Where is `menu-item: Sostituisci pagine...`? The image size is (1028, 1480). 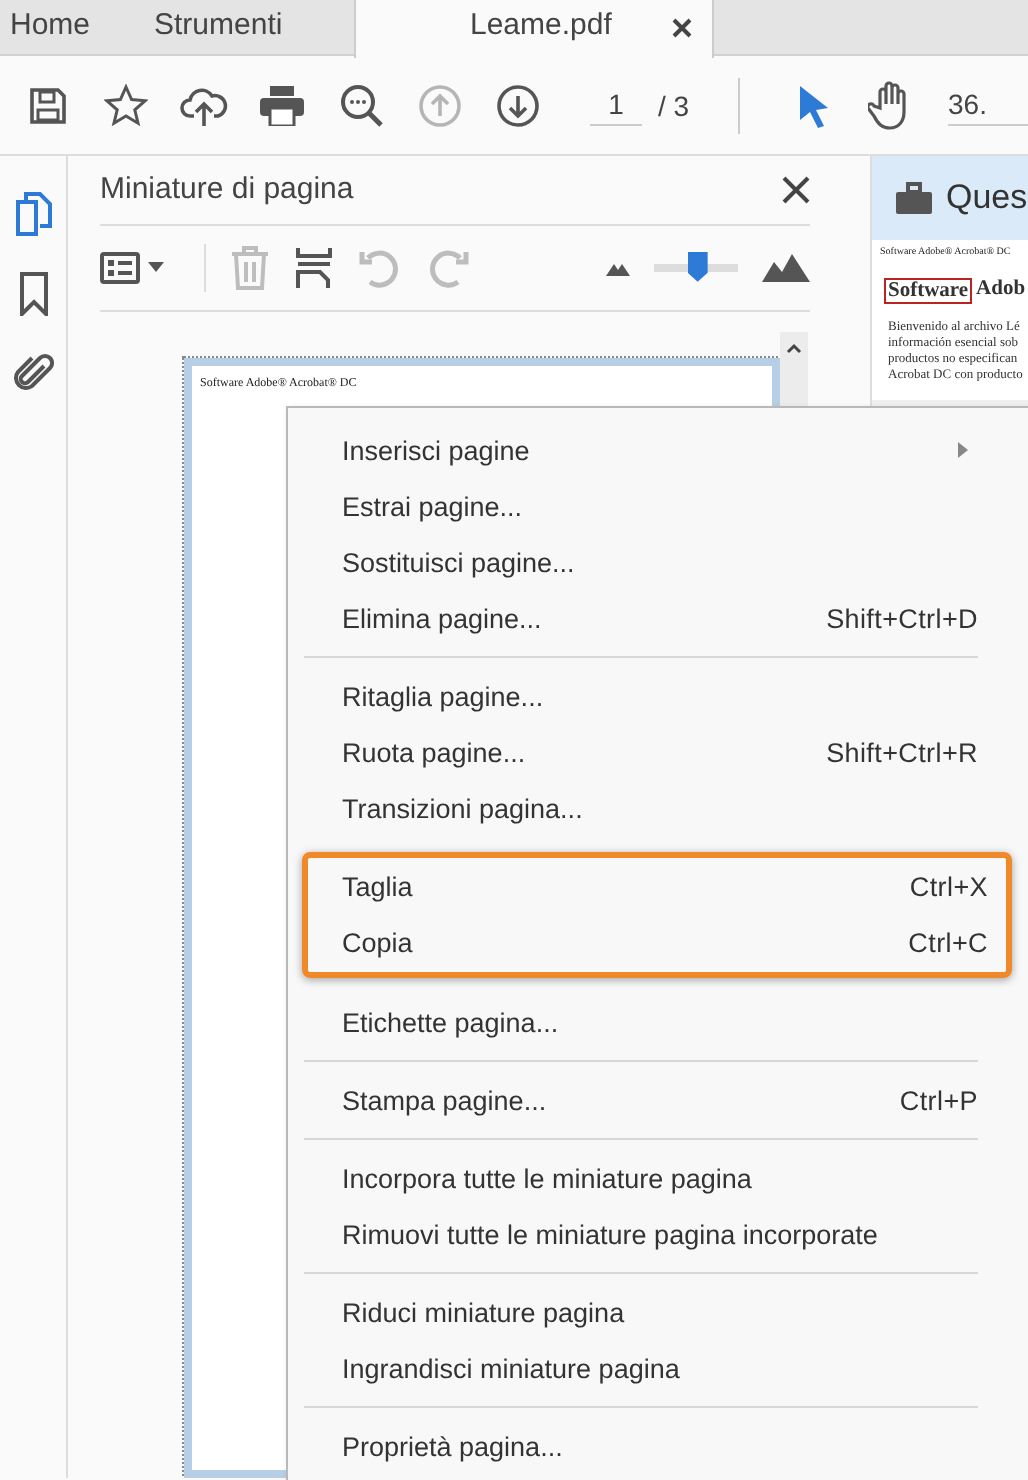
menu-item: Sostituisci pagine... is located at coordinates (658, 562).